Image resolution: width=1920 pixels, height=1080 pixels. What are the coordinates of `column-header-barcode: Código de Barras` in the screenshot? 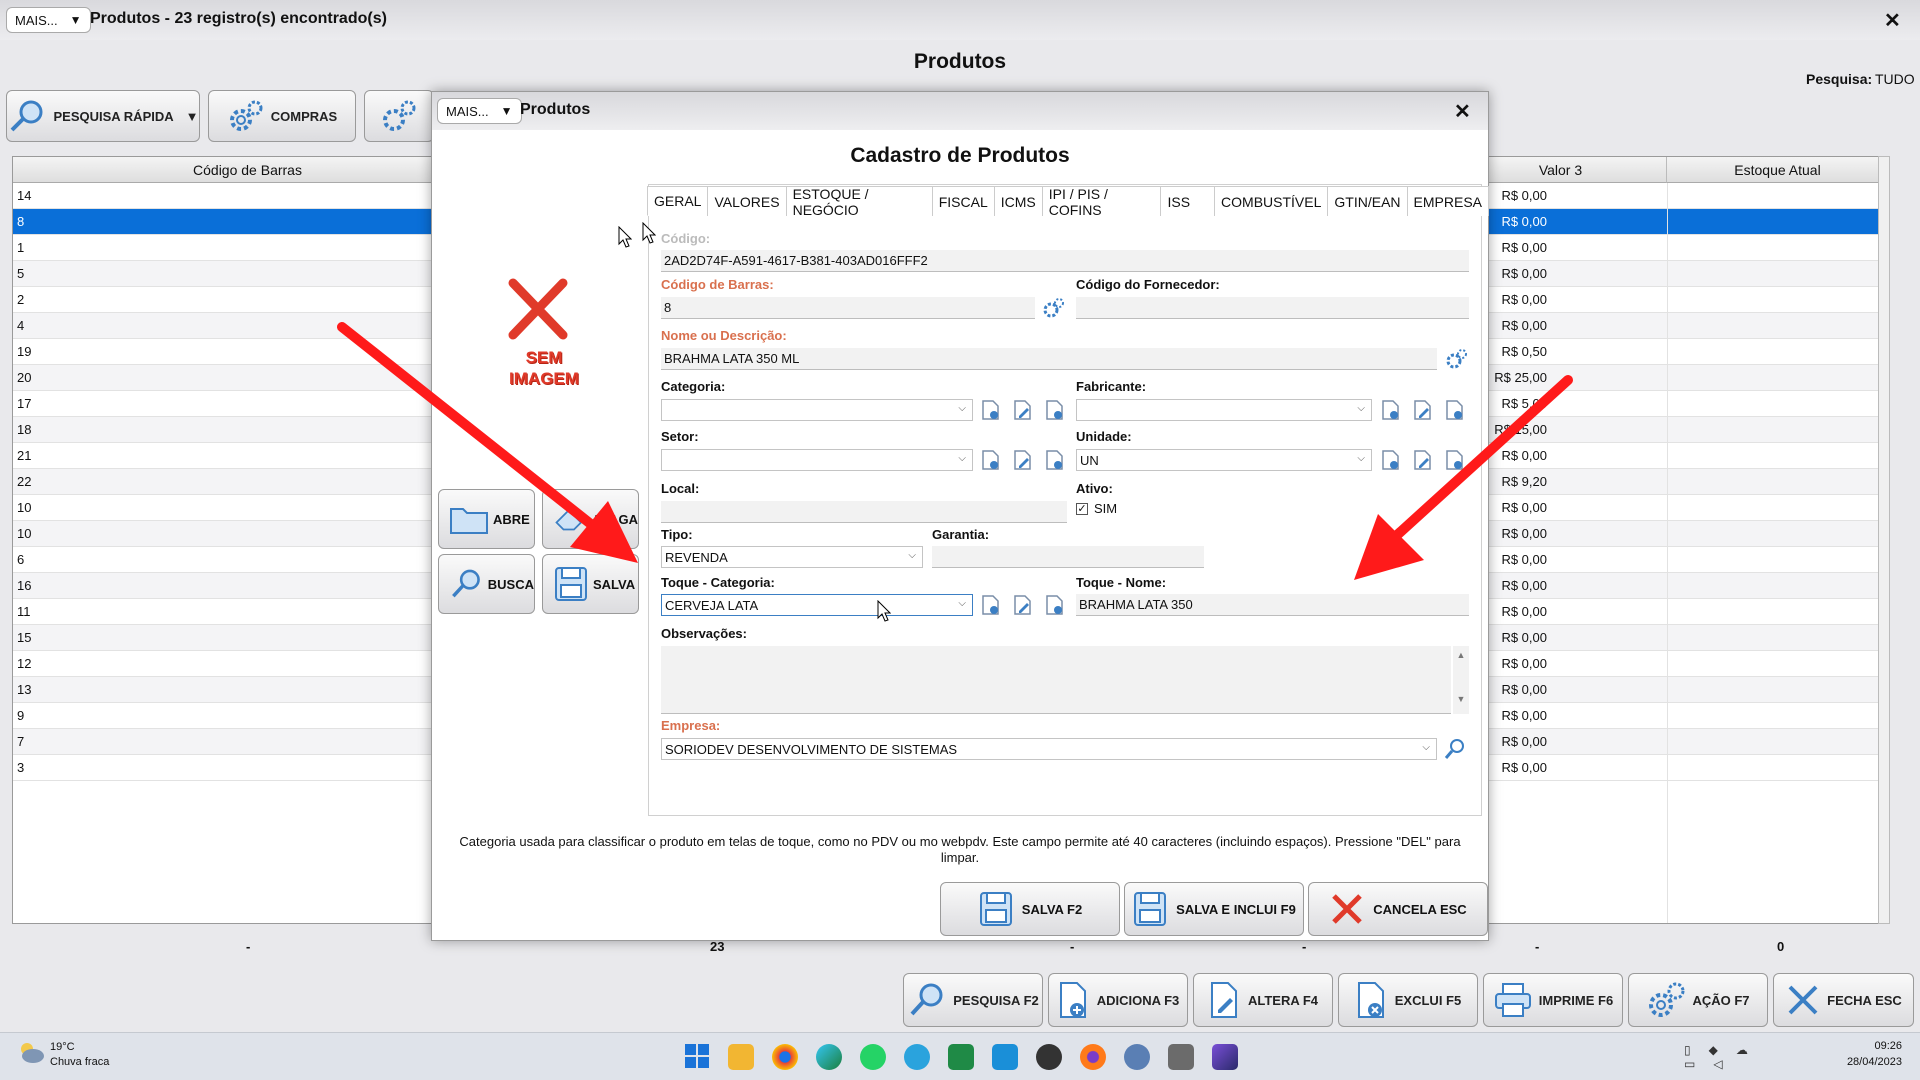 It's located at (248, 170).